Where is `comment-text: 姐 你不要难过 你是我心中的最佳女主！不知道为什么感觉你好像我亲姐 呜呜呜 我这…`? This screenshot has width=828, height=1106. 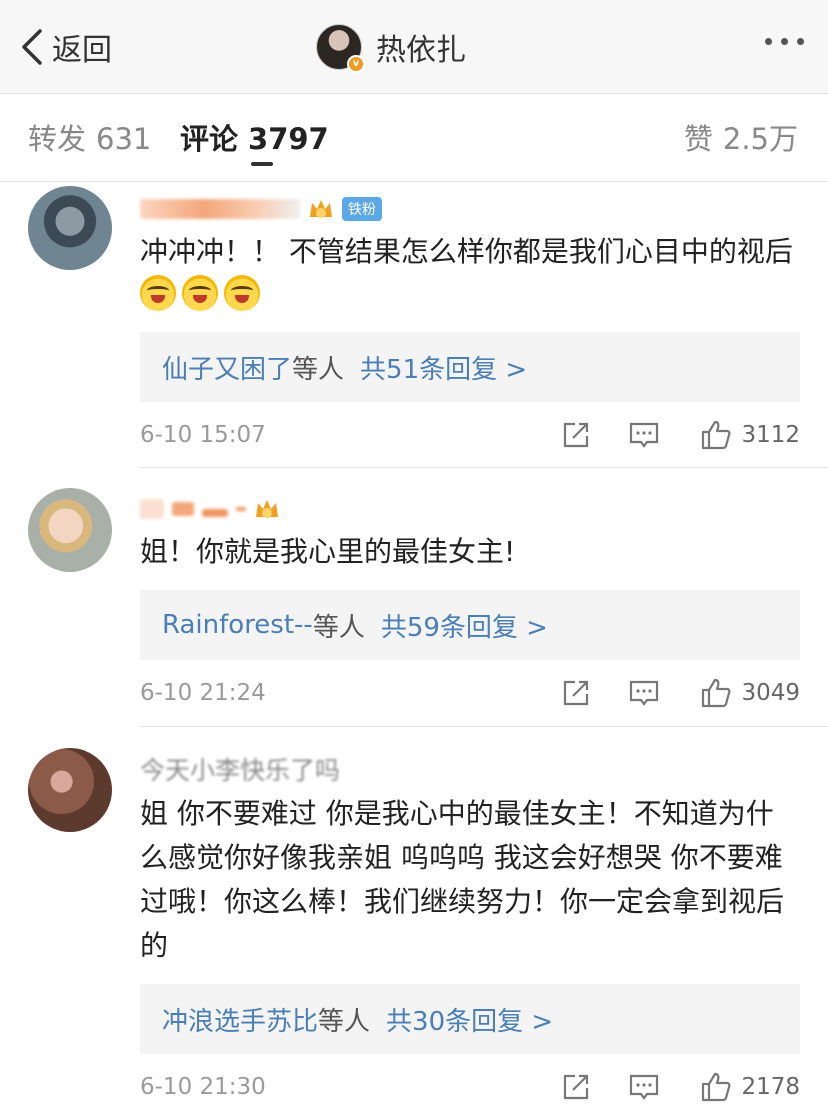 comment-text: 姐 你不要难过 你是我心中的最佳女主！不知道为什么感觉你好像我亲姐 呜呜呜 我这… is located at coordinates (462, 879).